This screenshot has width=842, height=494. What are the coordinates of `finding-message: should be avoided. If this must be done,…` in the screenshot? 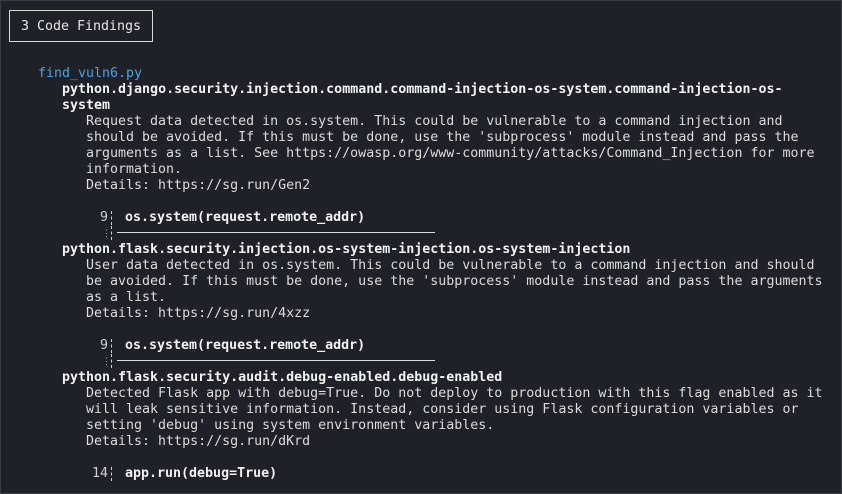 It's located at (442, 137).